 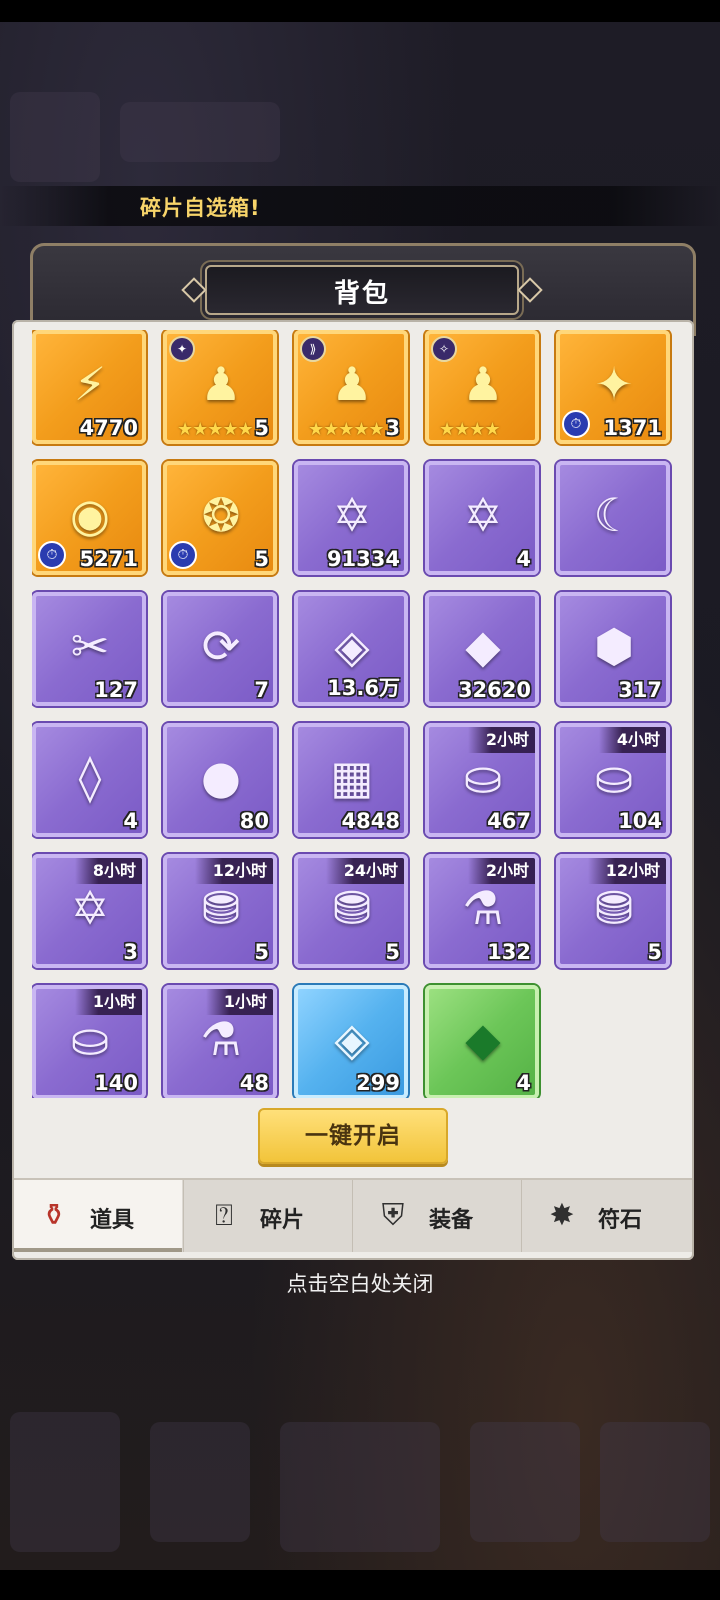 What do you see at coordinates (108, 559) in the screenshot?
I see `item-count: 5271` at bounding box center [108, 559].